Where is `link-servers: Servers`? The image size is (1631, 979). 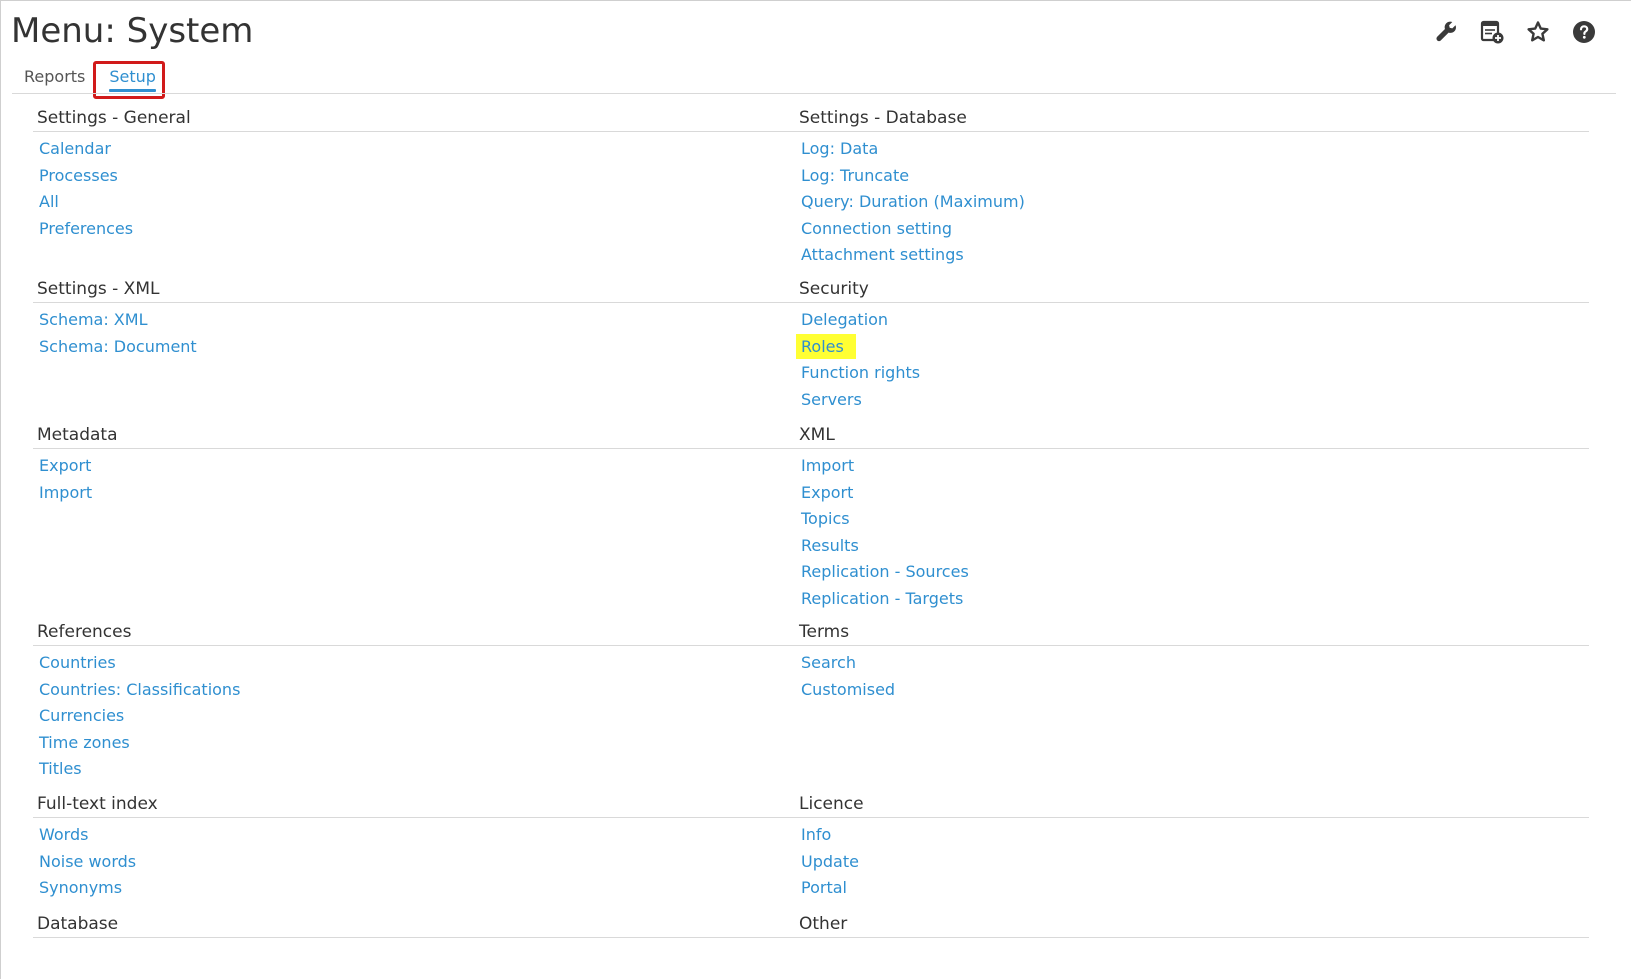 link-servers: Servers is located at coordinates (1192, 400).